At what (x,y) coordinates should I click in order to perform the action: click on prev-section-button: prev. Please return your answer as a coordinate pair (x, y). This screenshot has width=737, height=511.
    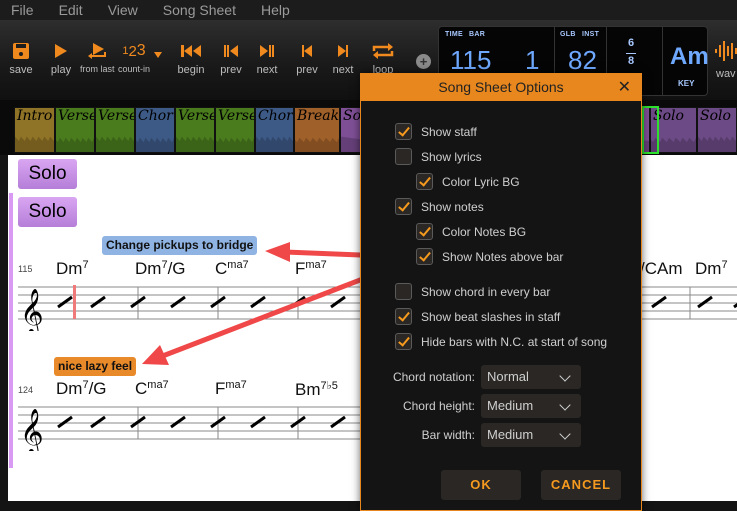
    Looking at the image, I should click on (307, 58).